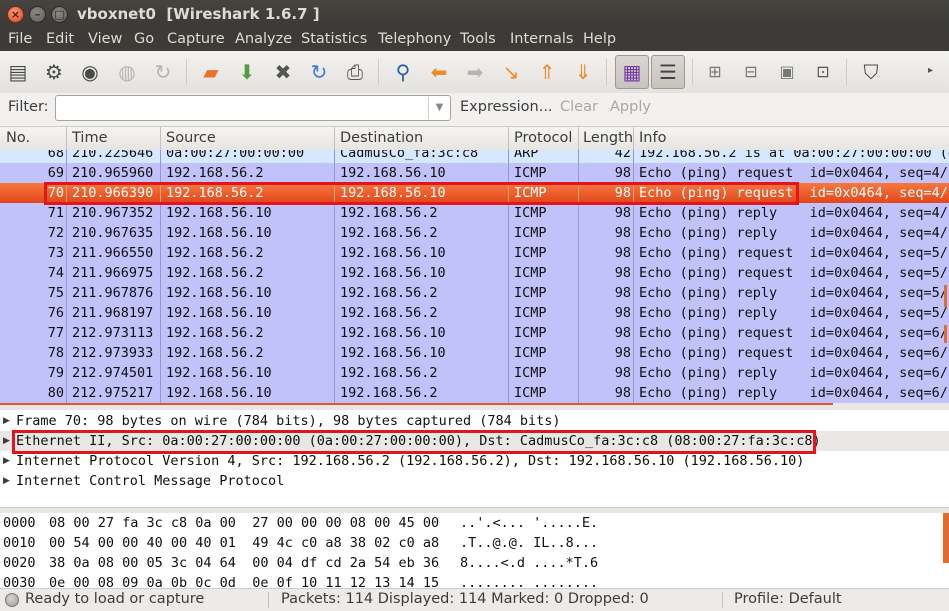 The height and width of the screenshot is (611, 949). Describe the element at coordinates (127, 72) in the screenshot. I see `stop-capture-icon: ◍` at that location.